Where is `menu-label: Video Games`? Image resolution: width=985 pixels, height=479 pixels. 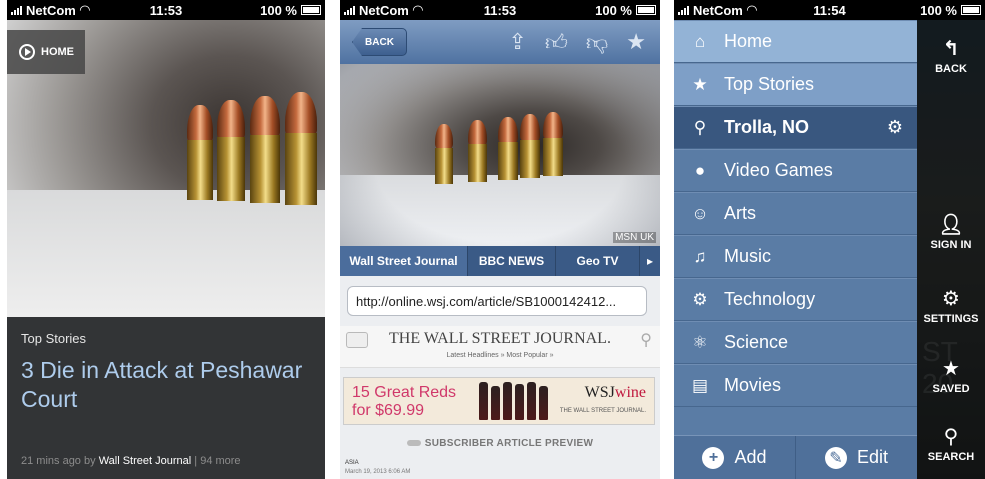
menu-label: Video Games is located at coordinates (778, 170).